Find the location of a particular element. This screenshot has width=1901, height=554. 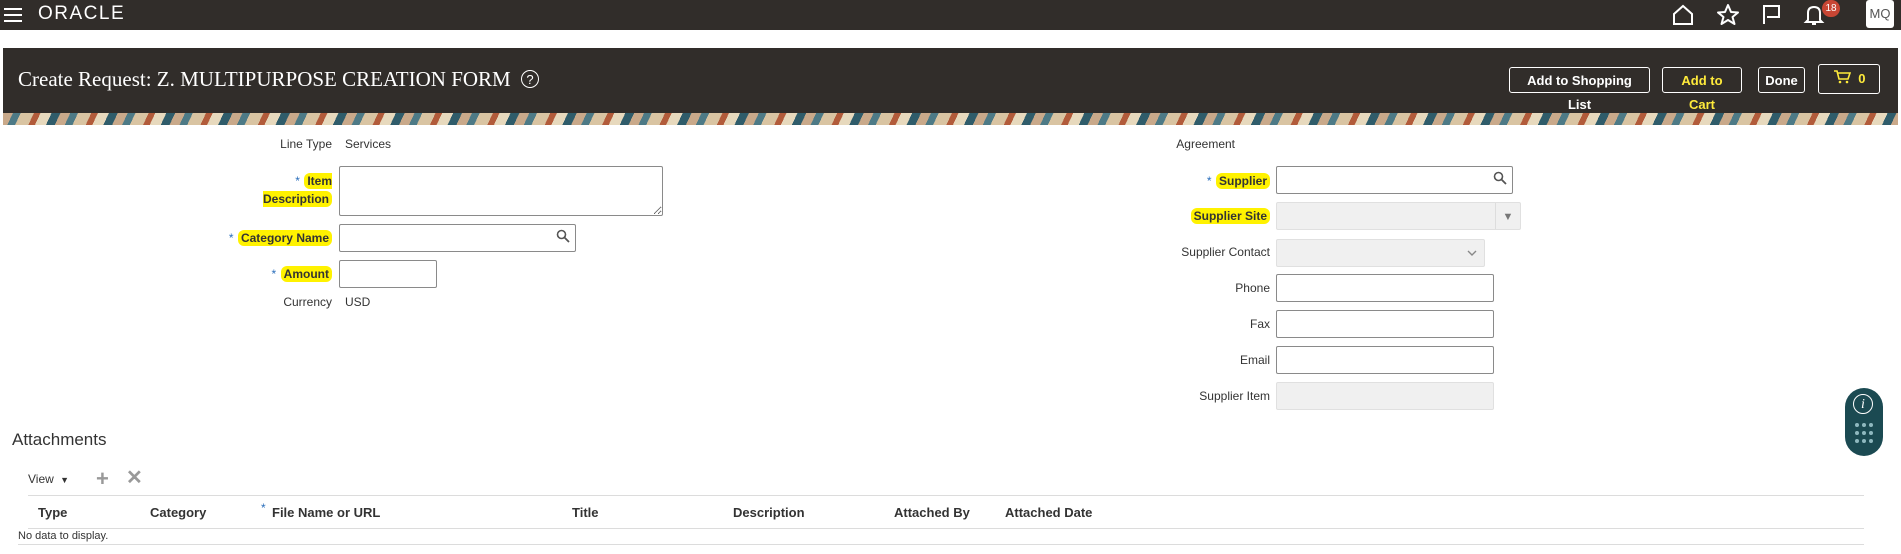

line-type-label: Line Type is located at coordinates (306, 144).